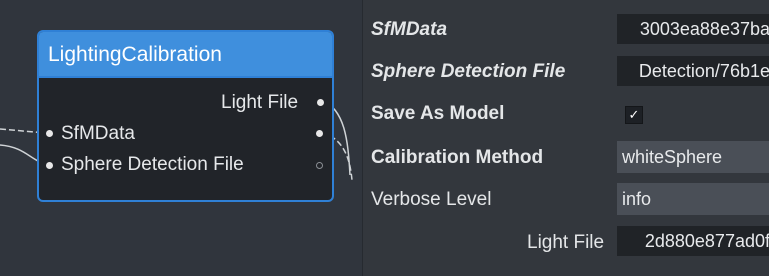 The image size is (769, 276). Describe the element at coordinates (634, 115) in the screenshot. I see `save-as-model-checkbox: ✓` at that location.